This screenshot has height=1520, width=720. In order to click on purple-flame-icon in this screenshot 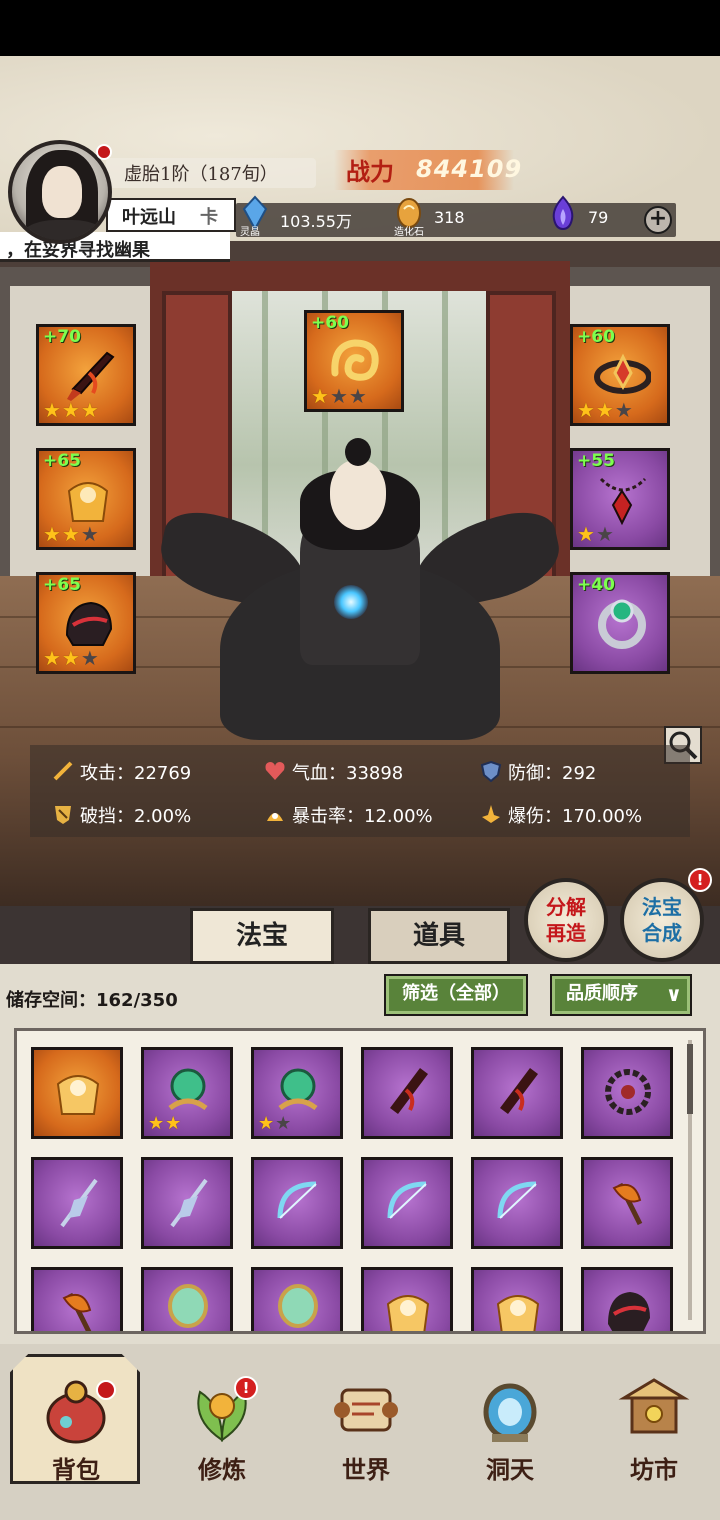, I will do `click(563, 213)`.